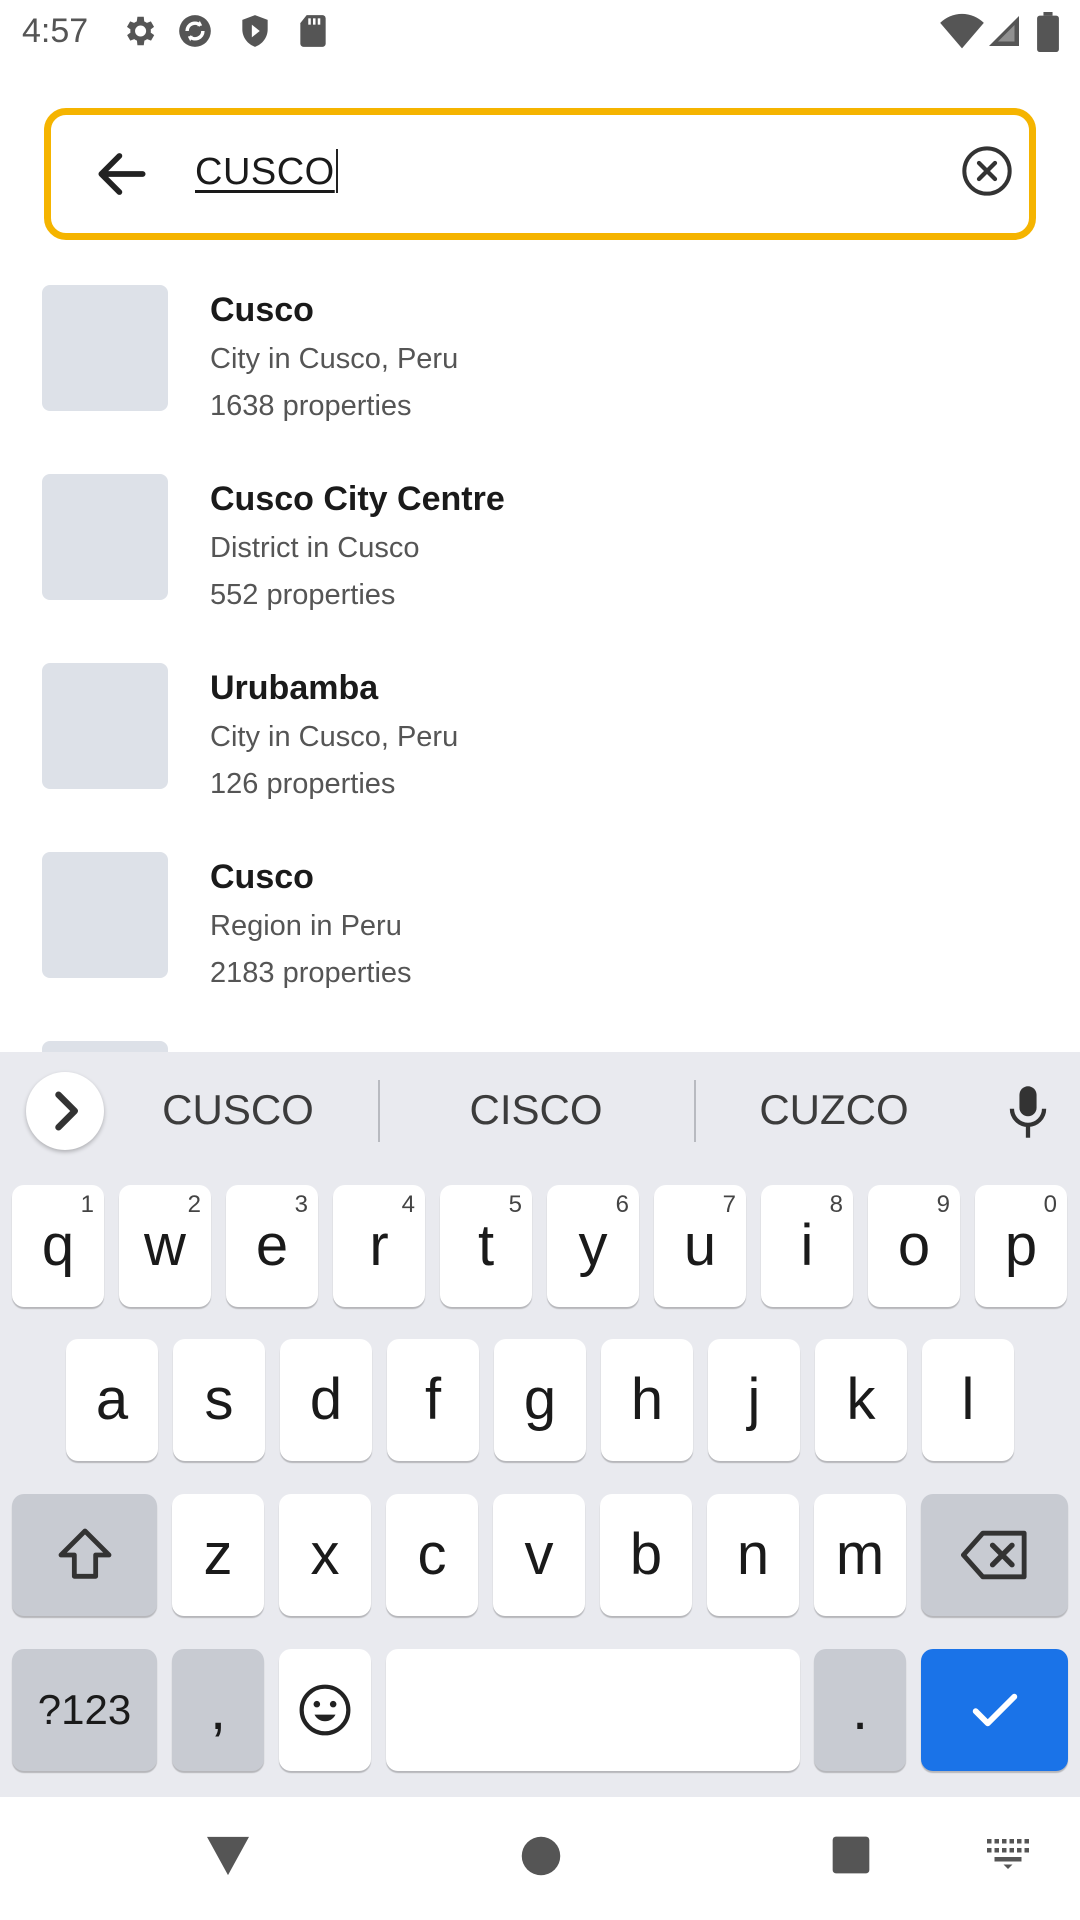  What do you see at coordinates (1028, 1112) in the screenshot?
I see `microphone-icon` at bounding box center [1028, 1112].